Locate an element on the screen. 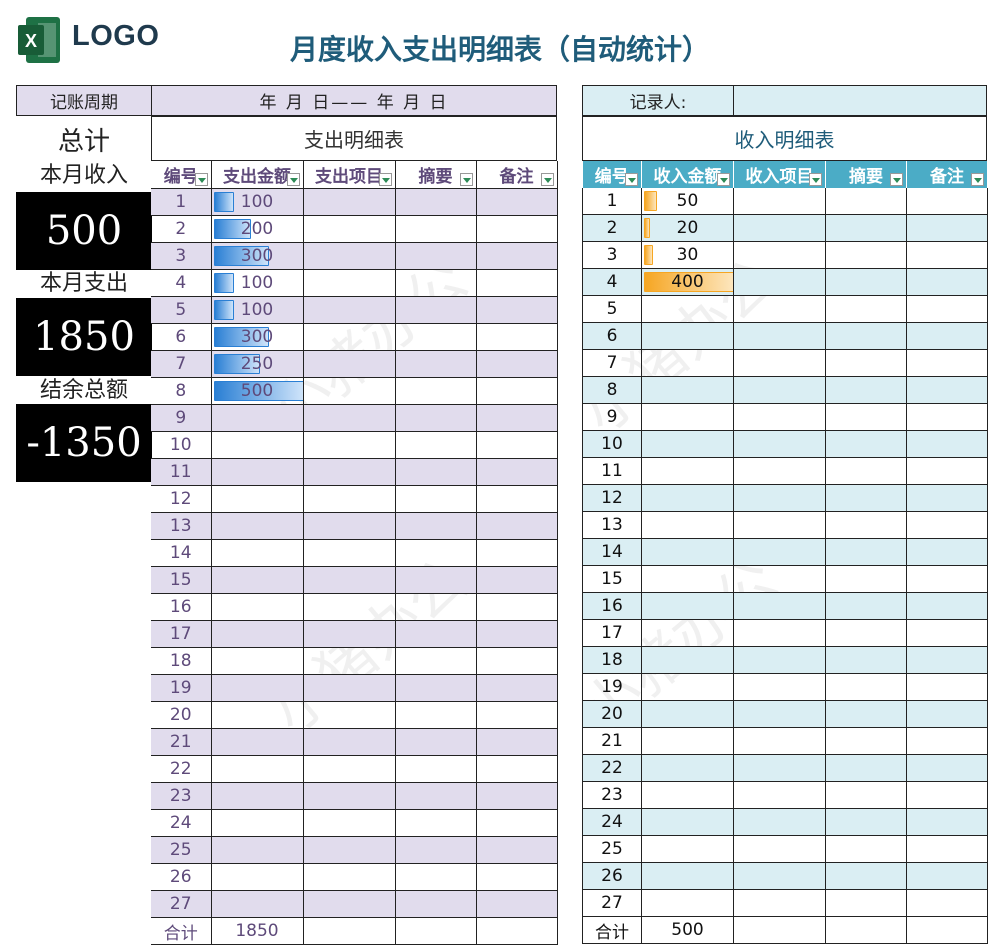  income-col-item: 收入项目 is located at coordinates (779, 174).